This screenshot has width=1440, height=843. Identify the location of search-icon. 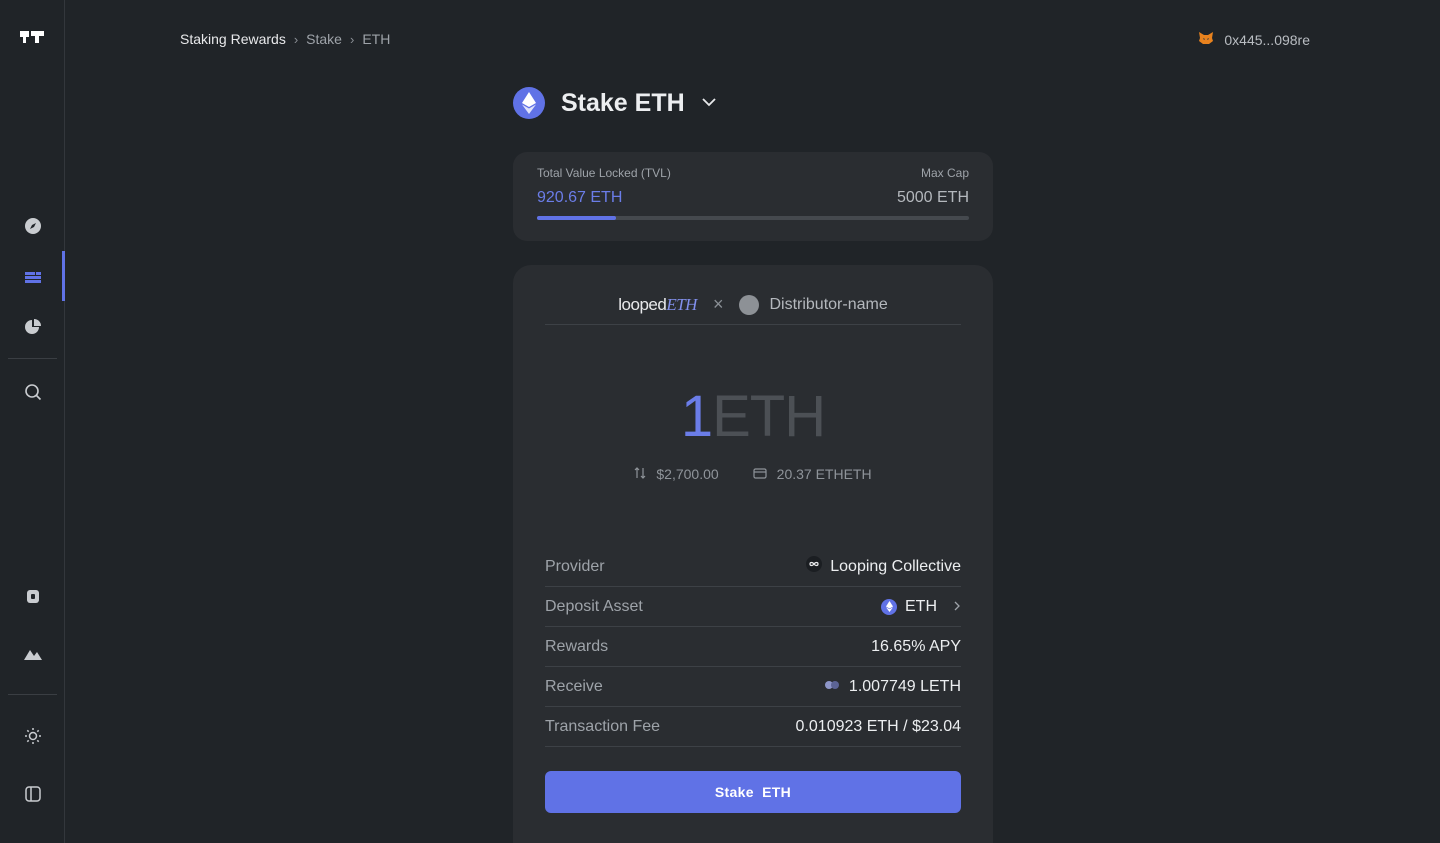
(33, 392).